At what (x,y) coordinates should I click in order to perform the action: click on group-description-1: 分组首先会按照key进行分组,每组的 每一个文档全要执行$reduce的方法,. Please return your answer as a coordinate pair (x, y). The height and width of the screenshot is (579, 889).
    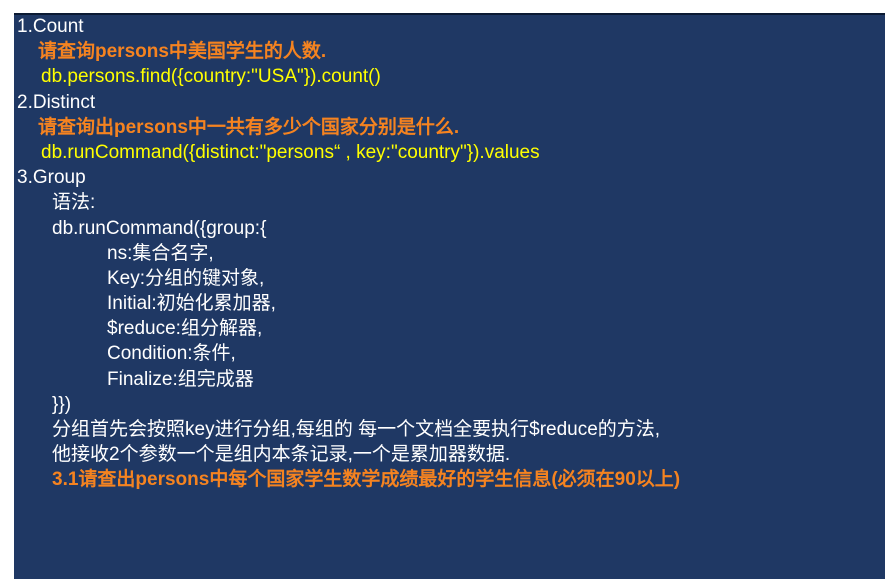
    Looking at the image, I should click on (356, 429).